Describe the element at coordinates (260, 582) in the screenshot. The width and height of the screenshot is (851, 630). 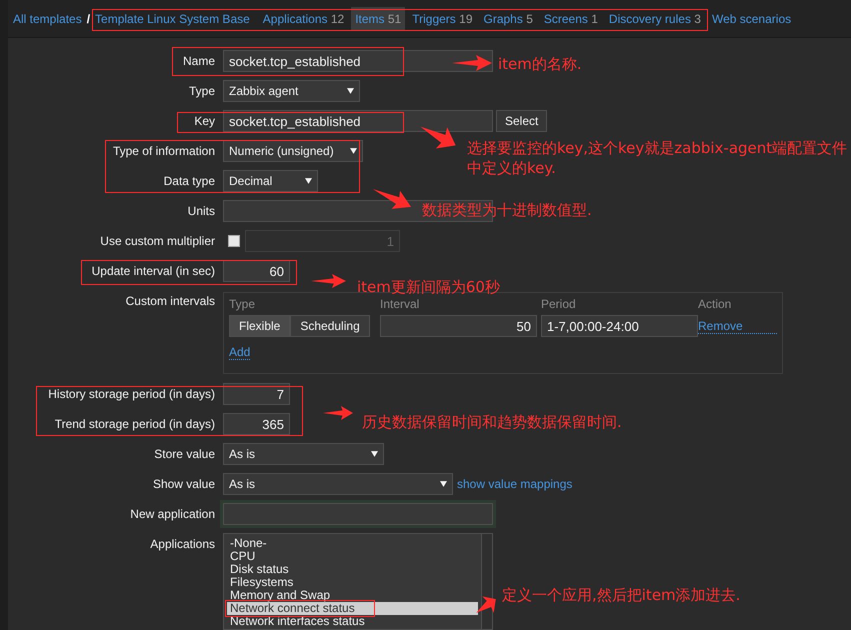
I see `list-option: Filesystems` at that location.